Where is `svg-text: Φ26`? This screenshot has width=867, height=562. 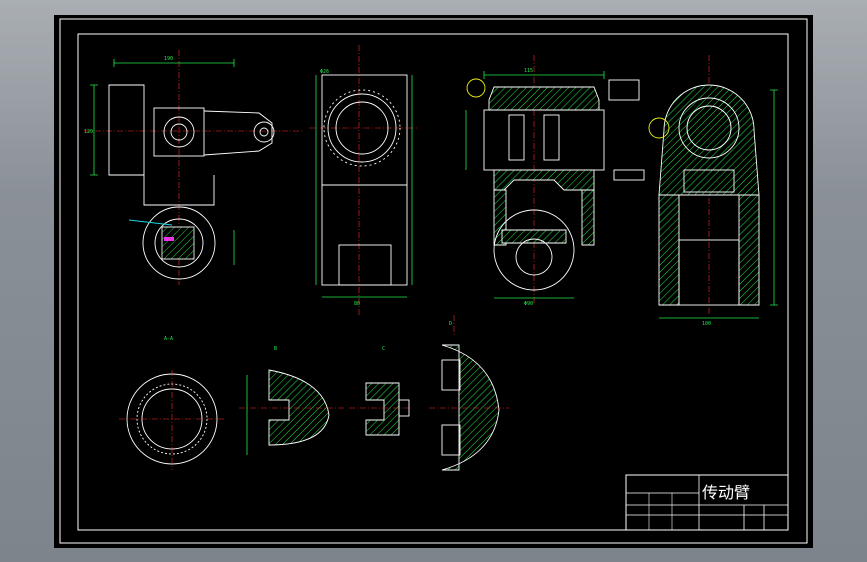
svg-text: Φ26 is located at coordinates (324, 72).